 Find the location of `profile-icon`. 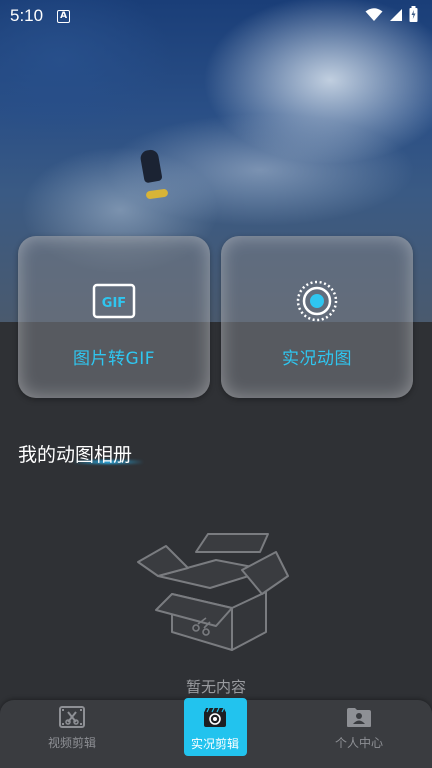

profile-icon is located at coordinates (359, 717).